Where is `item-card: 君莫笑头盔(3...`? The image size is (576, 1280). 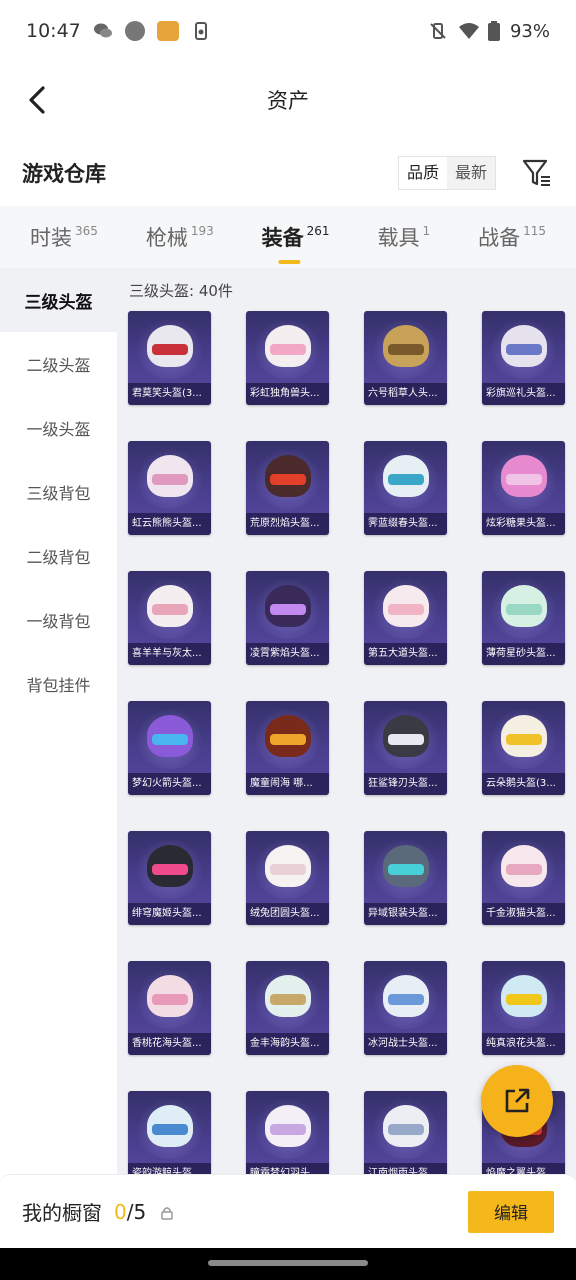 item-card: 君莫笑头盔(3... is located at coordinates (169, 358).